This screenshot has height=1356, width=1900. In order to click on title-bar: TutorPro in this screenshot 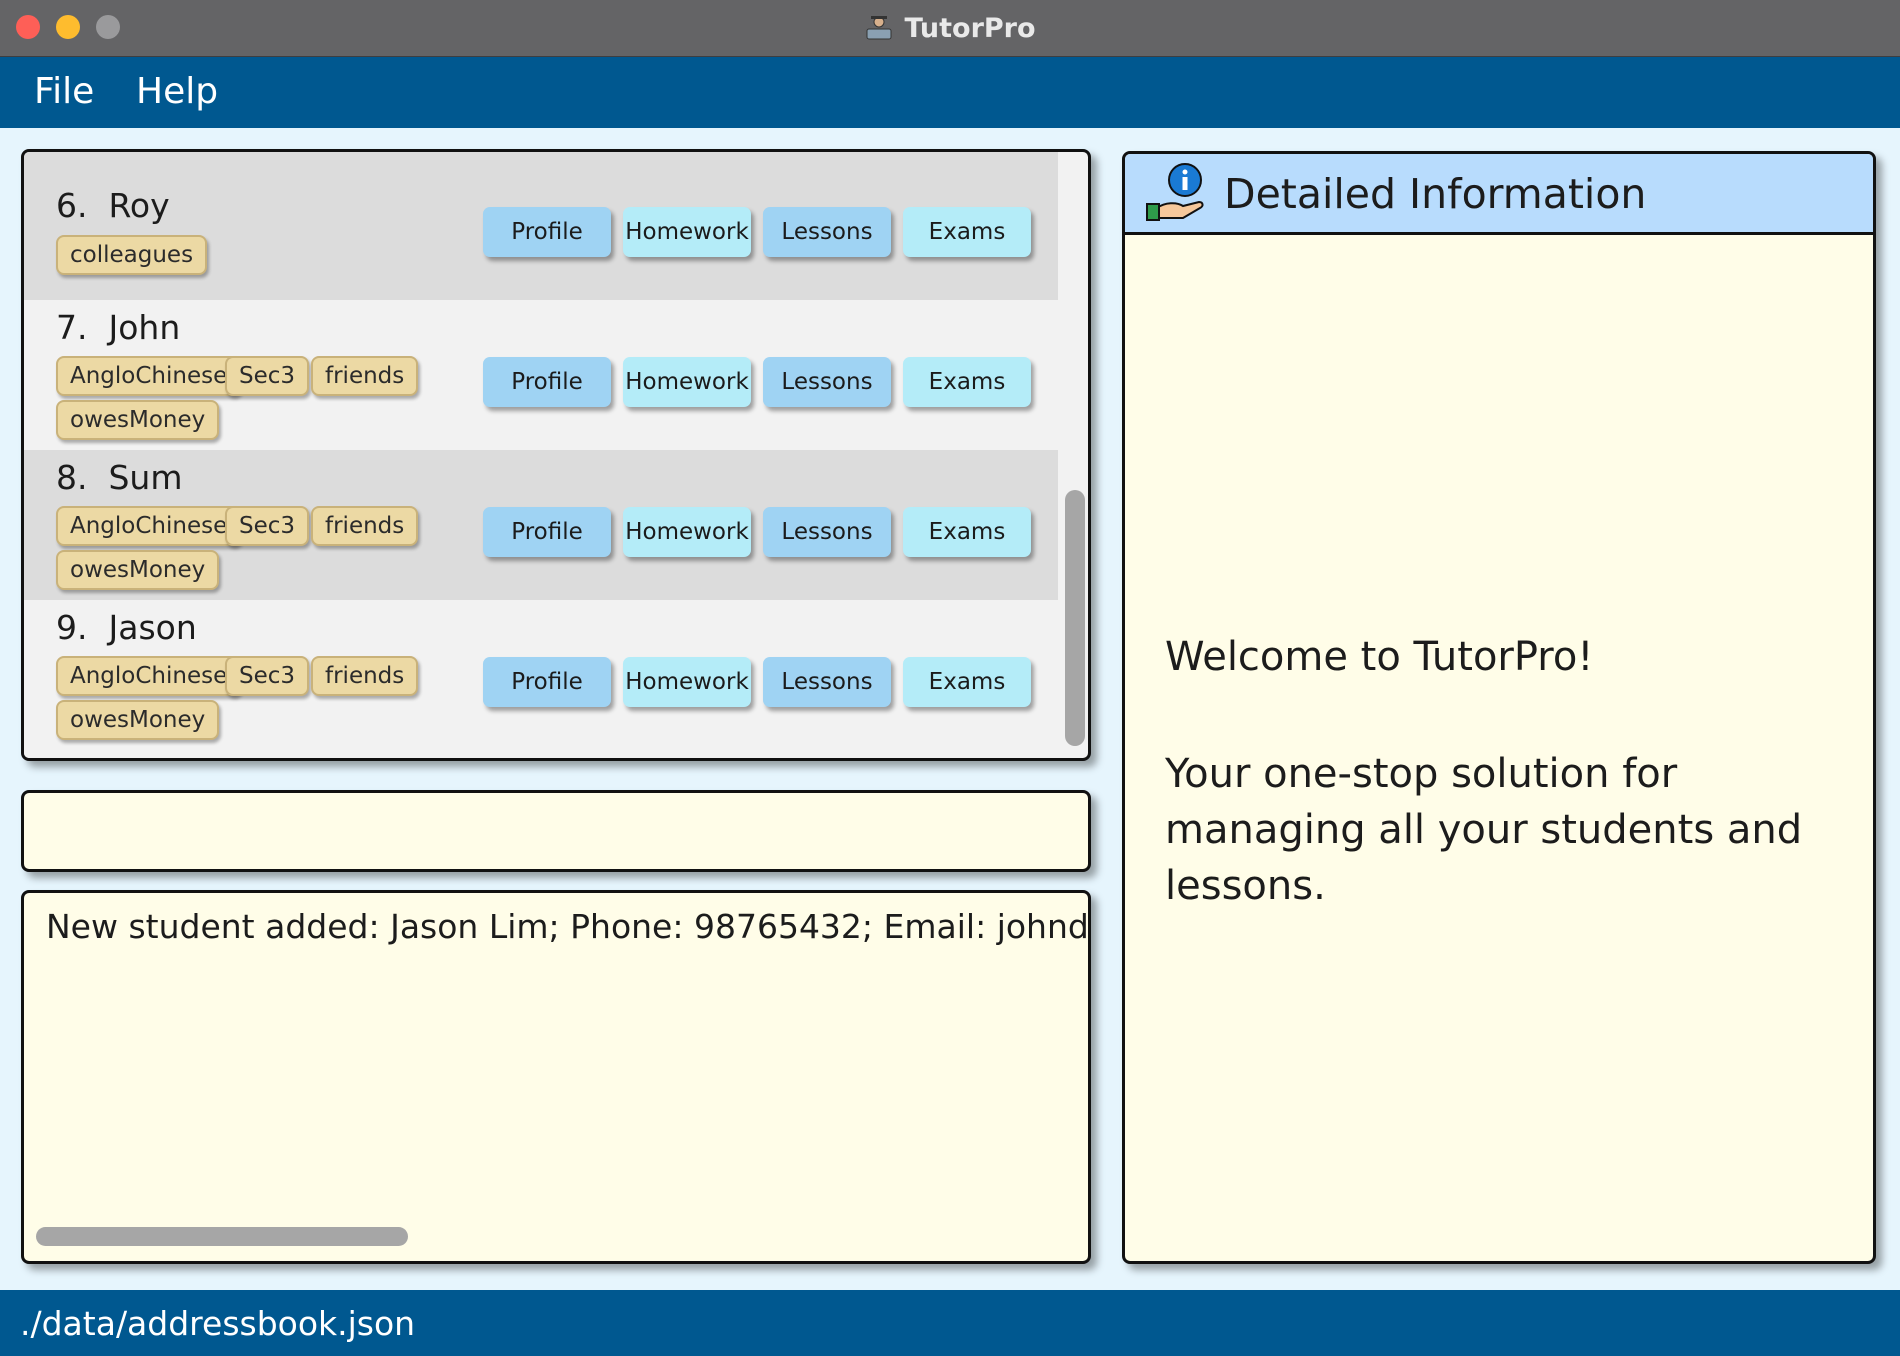, I will do `click(950, 28)`.